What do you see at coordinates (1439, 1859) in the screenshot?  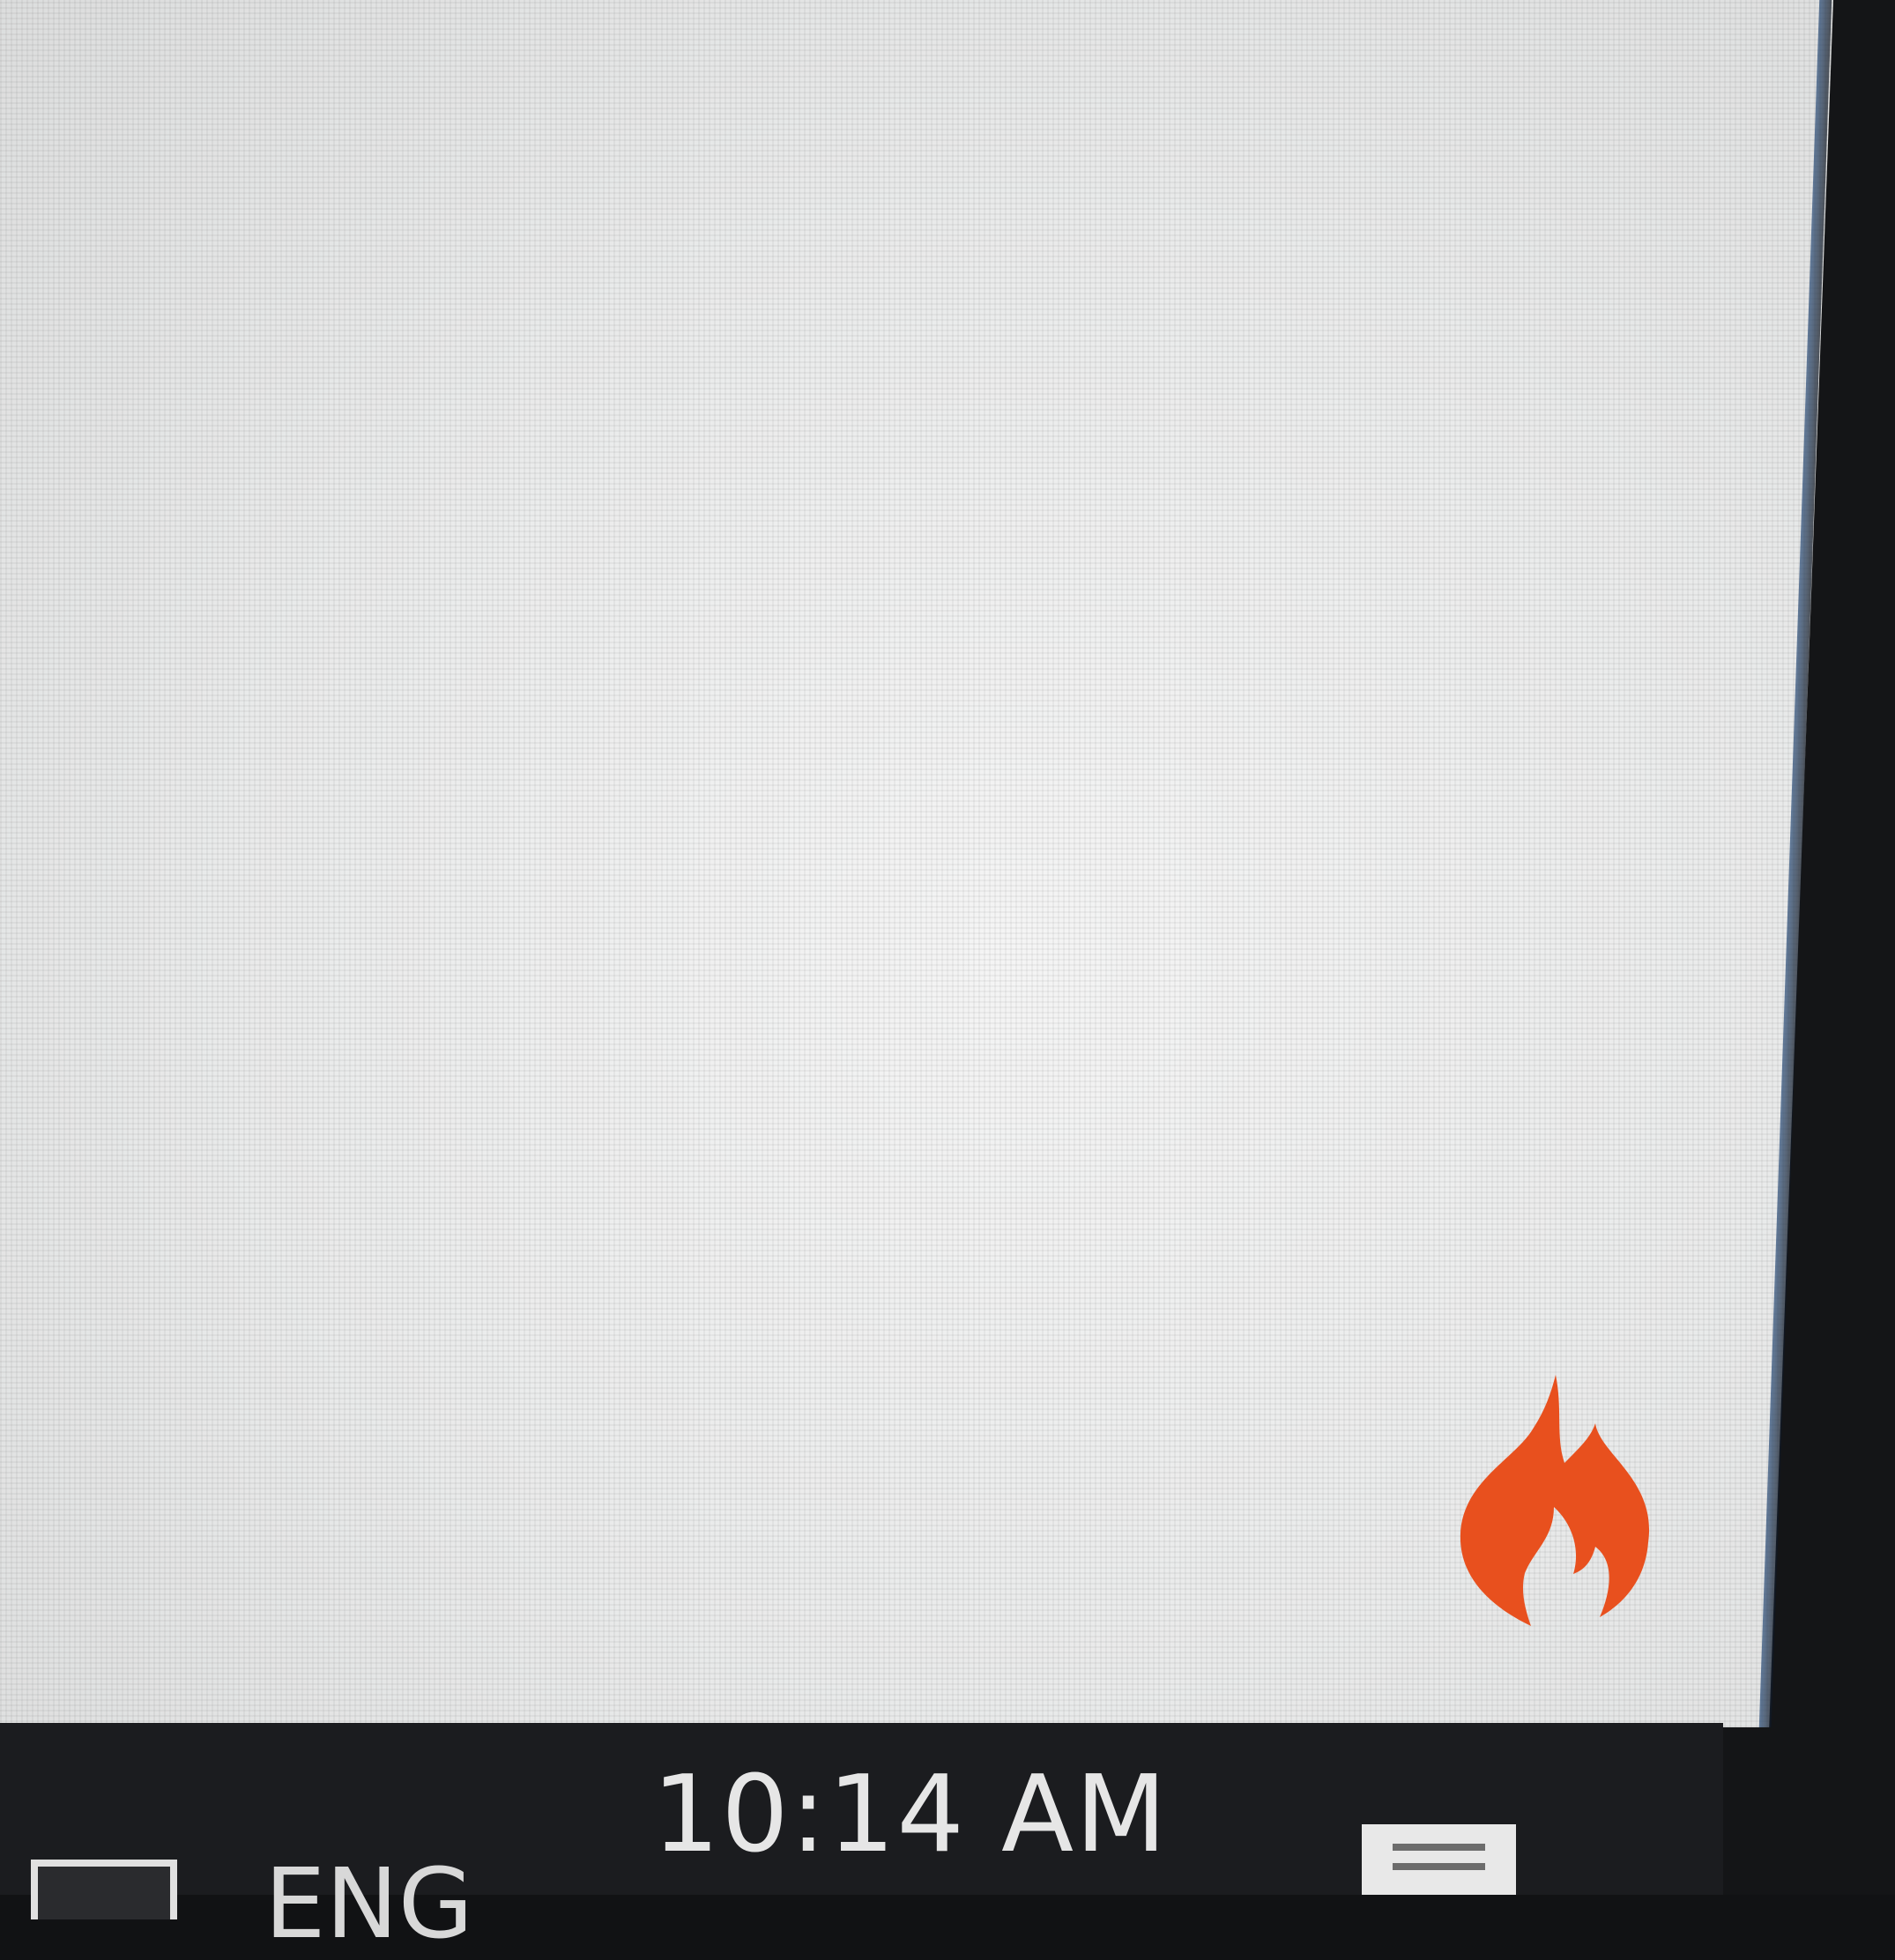 I see `notification-icon` at bounding box center [1439, 1859].